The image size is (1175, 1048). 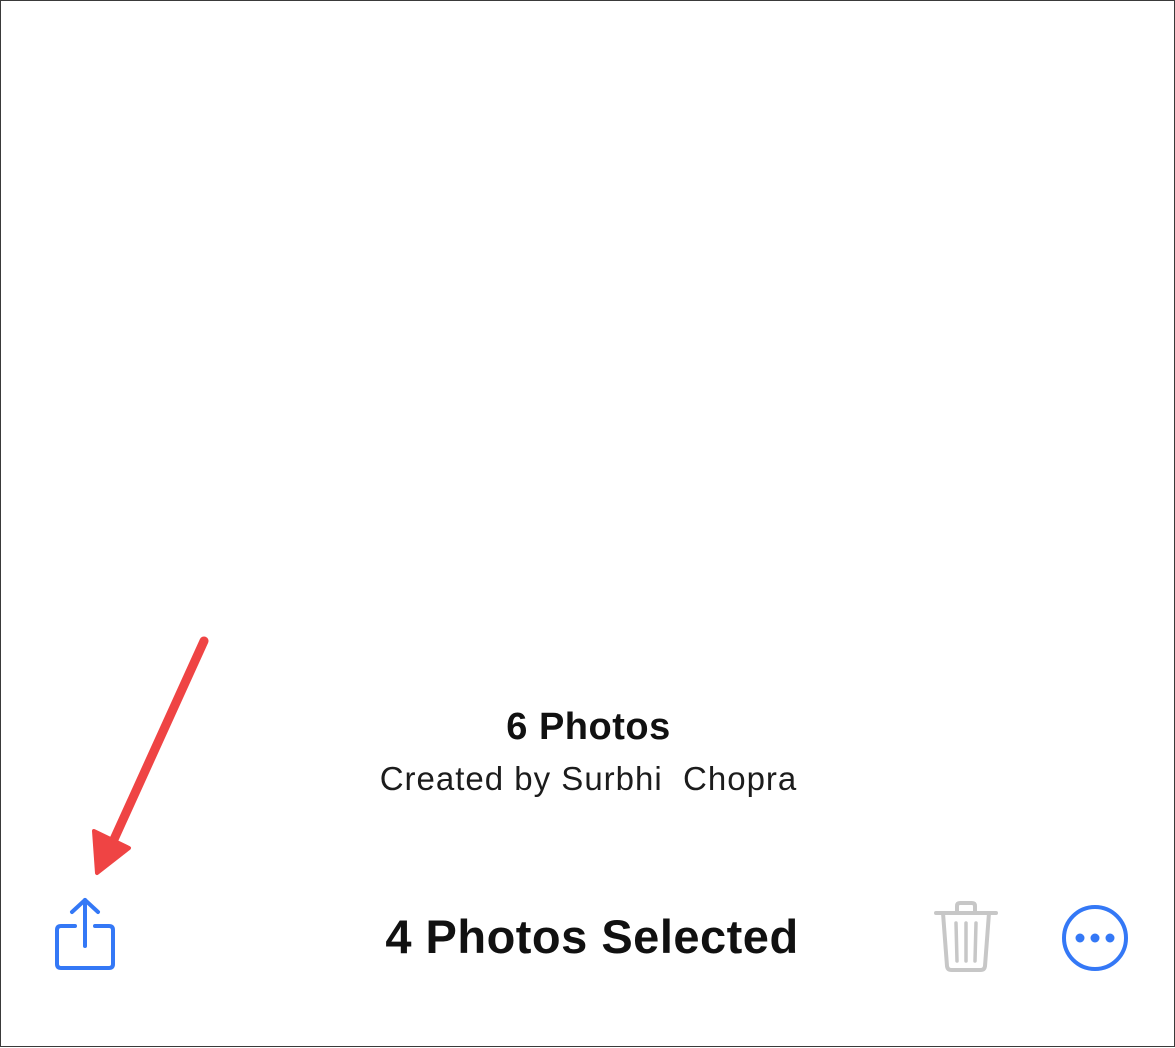 What do you see at coordinates (588, 750) in the screenshot?
I see `album-info: 6 Photos Created by Surbhi Chopra` at bounding box center [588, 750].